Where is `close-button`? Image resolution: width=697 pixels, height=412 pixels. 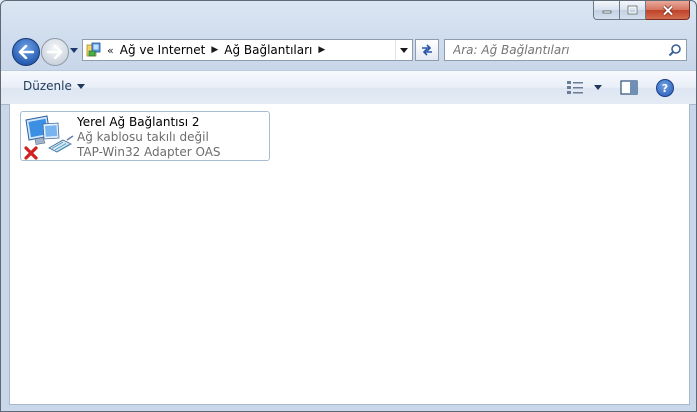 close-button is located at coordinates (668, 10).